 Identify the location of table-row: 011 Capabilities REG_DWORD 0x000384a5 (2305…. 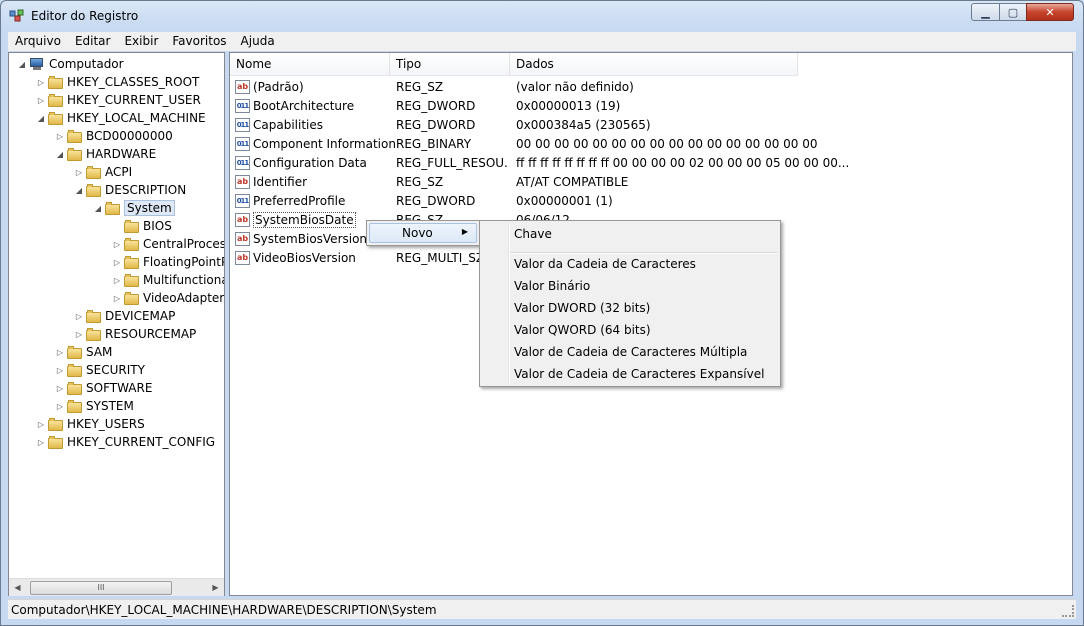
(651, 125).